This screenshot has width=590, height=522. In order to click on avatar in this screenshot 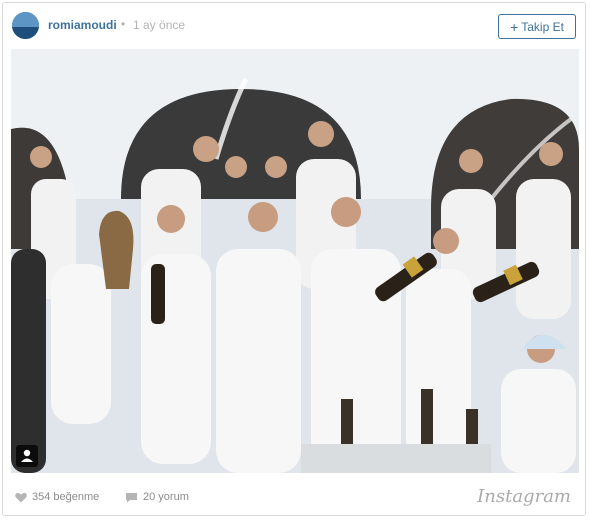, I will do `click(25, 25)`.